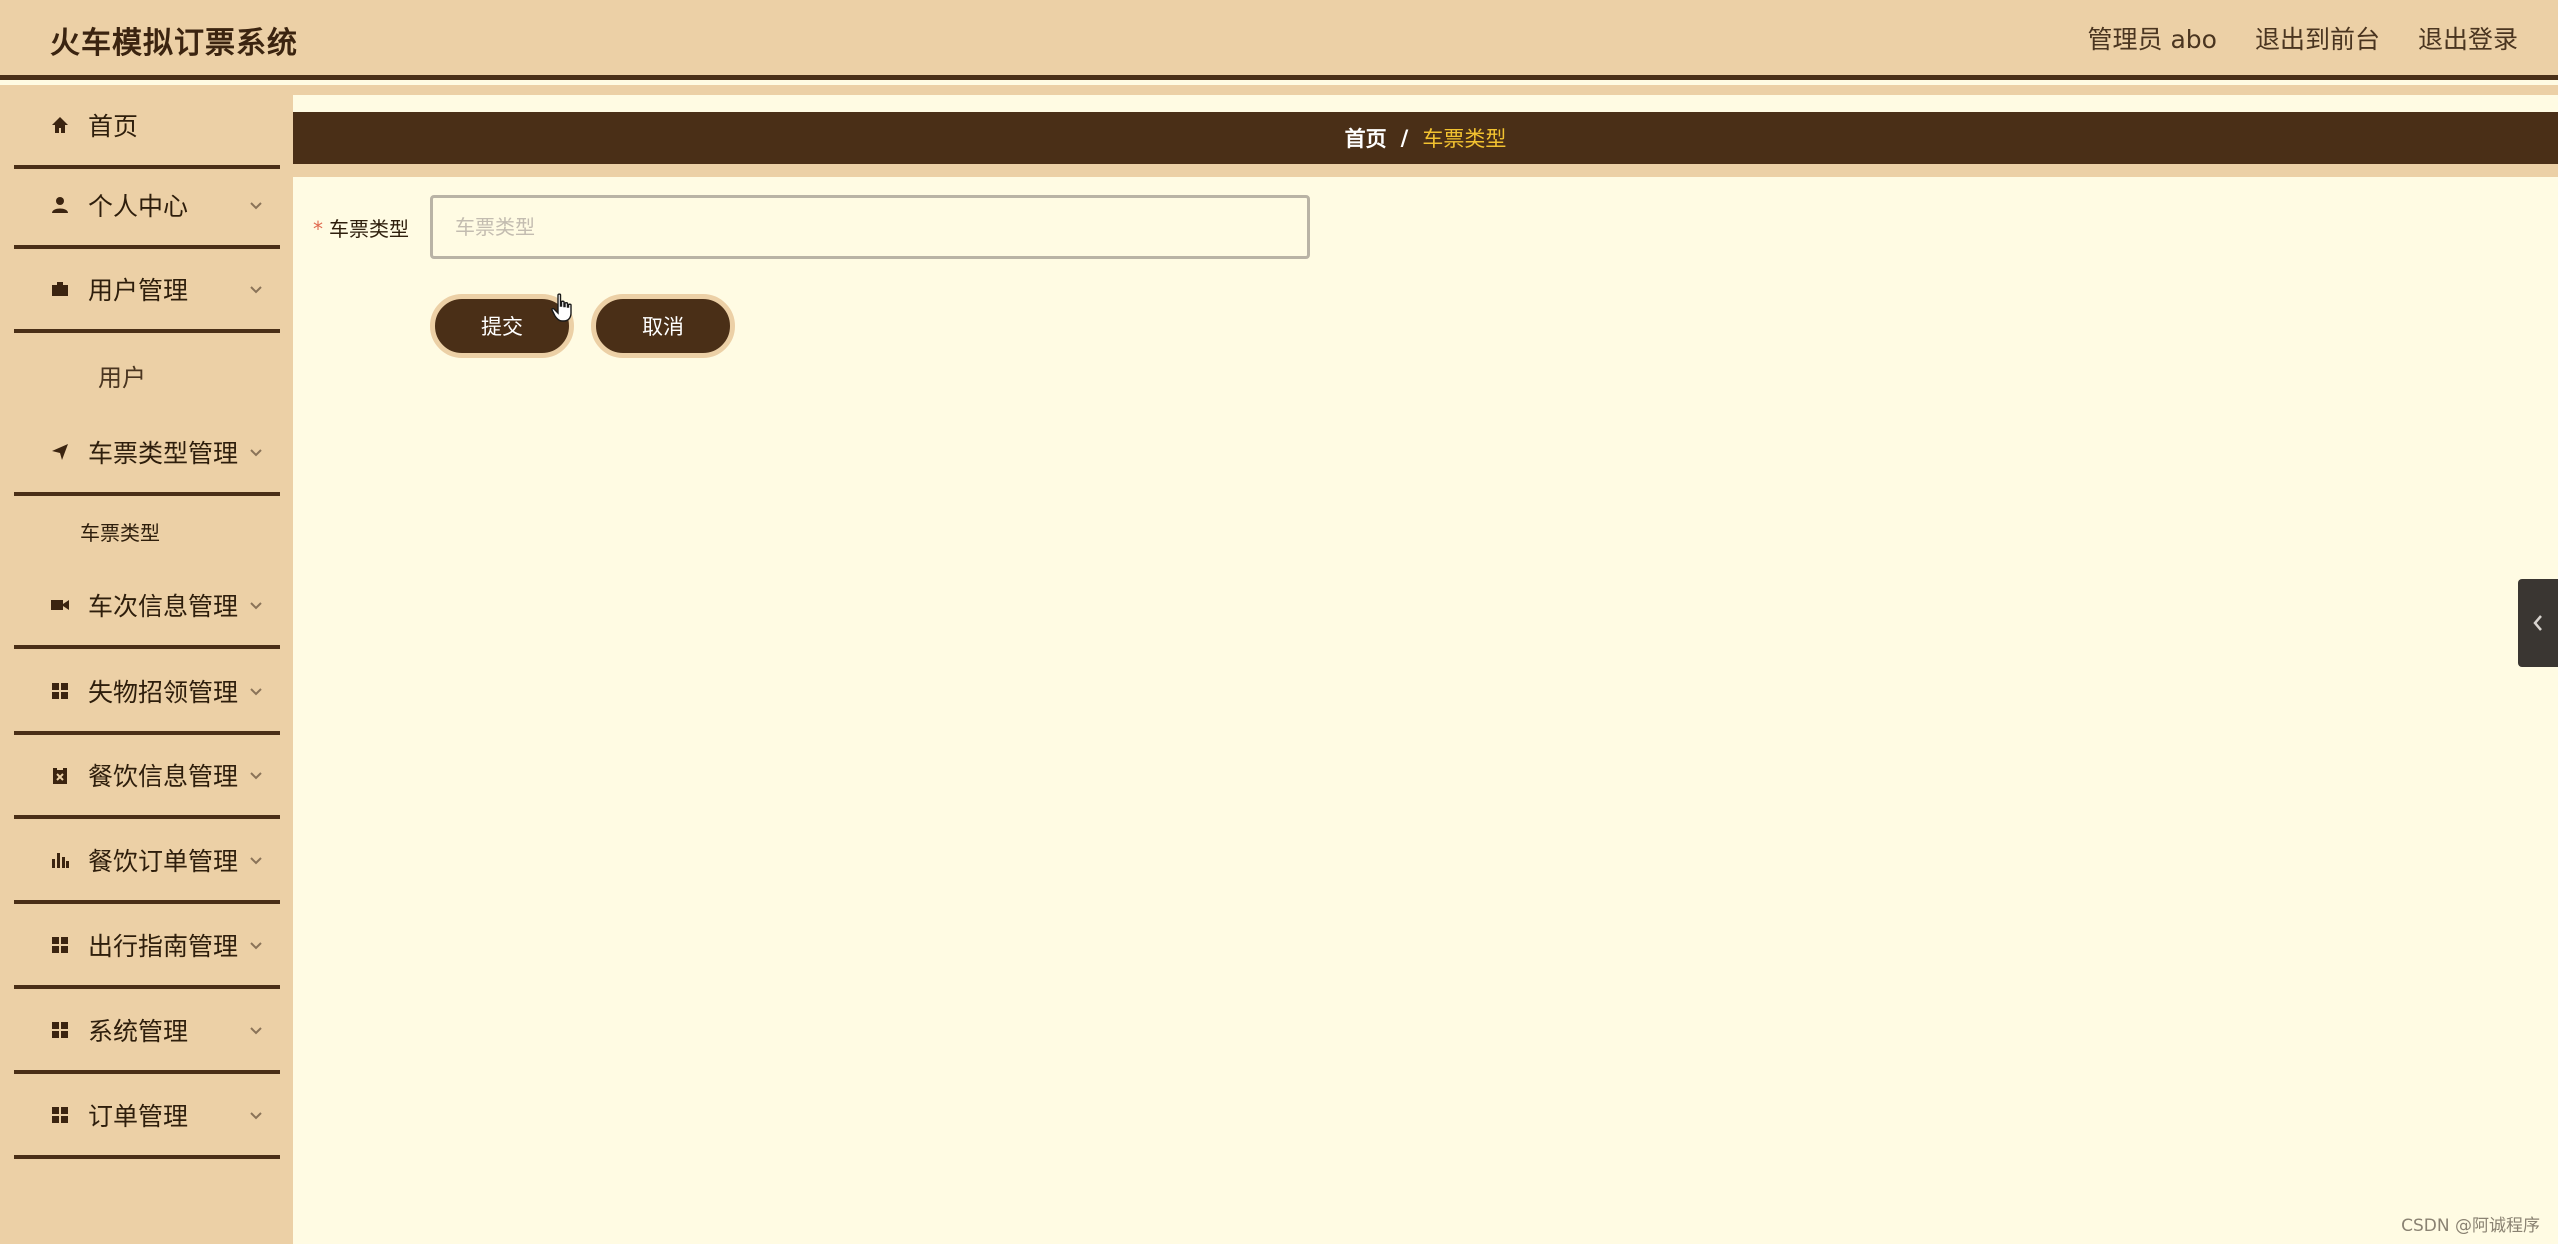 The height and width of the screenshot is (1244, 2558). Describe the element at coordinates (138, 1116) in the screenshot. I see `sidebar-item-label: 订单管理` at that location.